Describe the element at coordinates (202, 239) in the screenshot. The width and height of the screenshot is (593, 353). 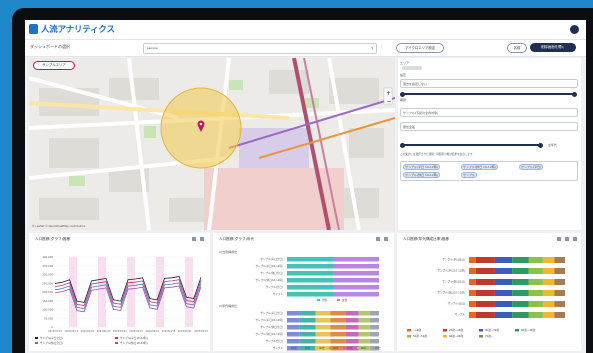
I see `more-icon` at that location.